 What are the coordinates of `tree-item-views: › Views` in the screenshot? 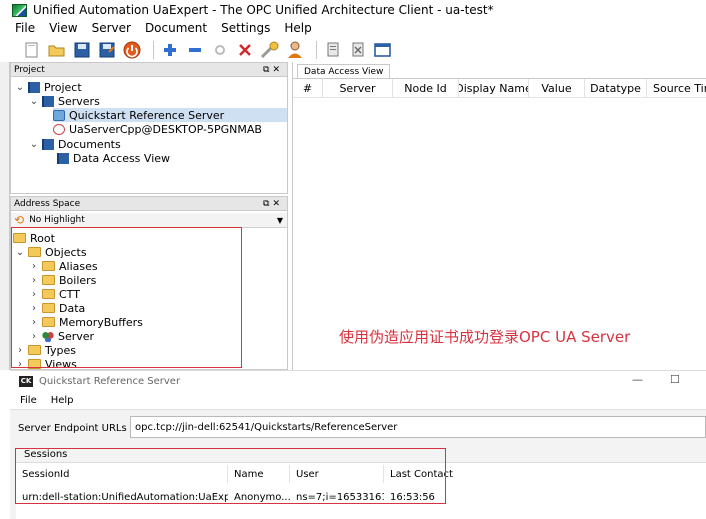 It's located at (46, 364).